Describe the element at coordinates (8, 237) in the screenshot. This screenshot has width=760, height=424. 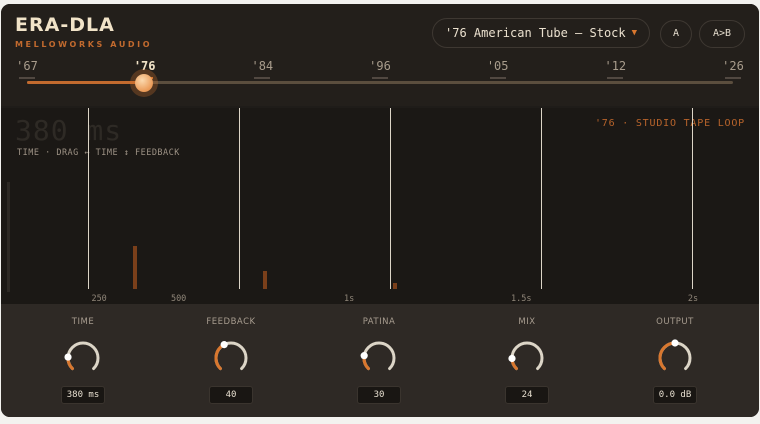
I see `input-meter` at that location.